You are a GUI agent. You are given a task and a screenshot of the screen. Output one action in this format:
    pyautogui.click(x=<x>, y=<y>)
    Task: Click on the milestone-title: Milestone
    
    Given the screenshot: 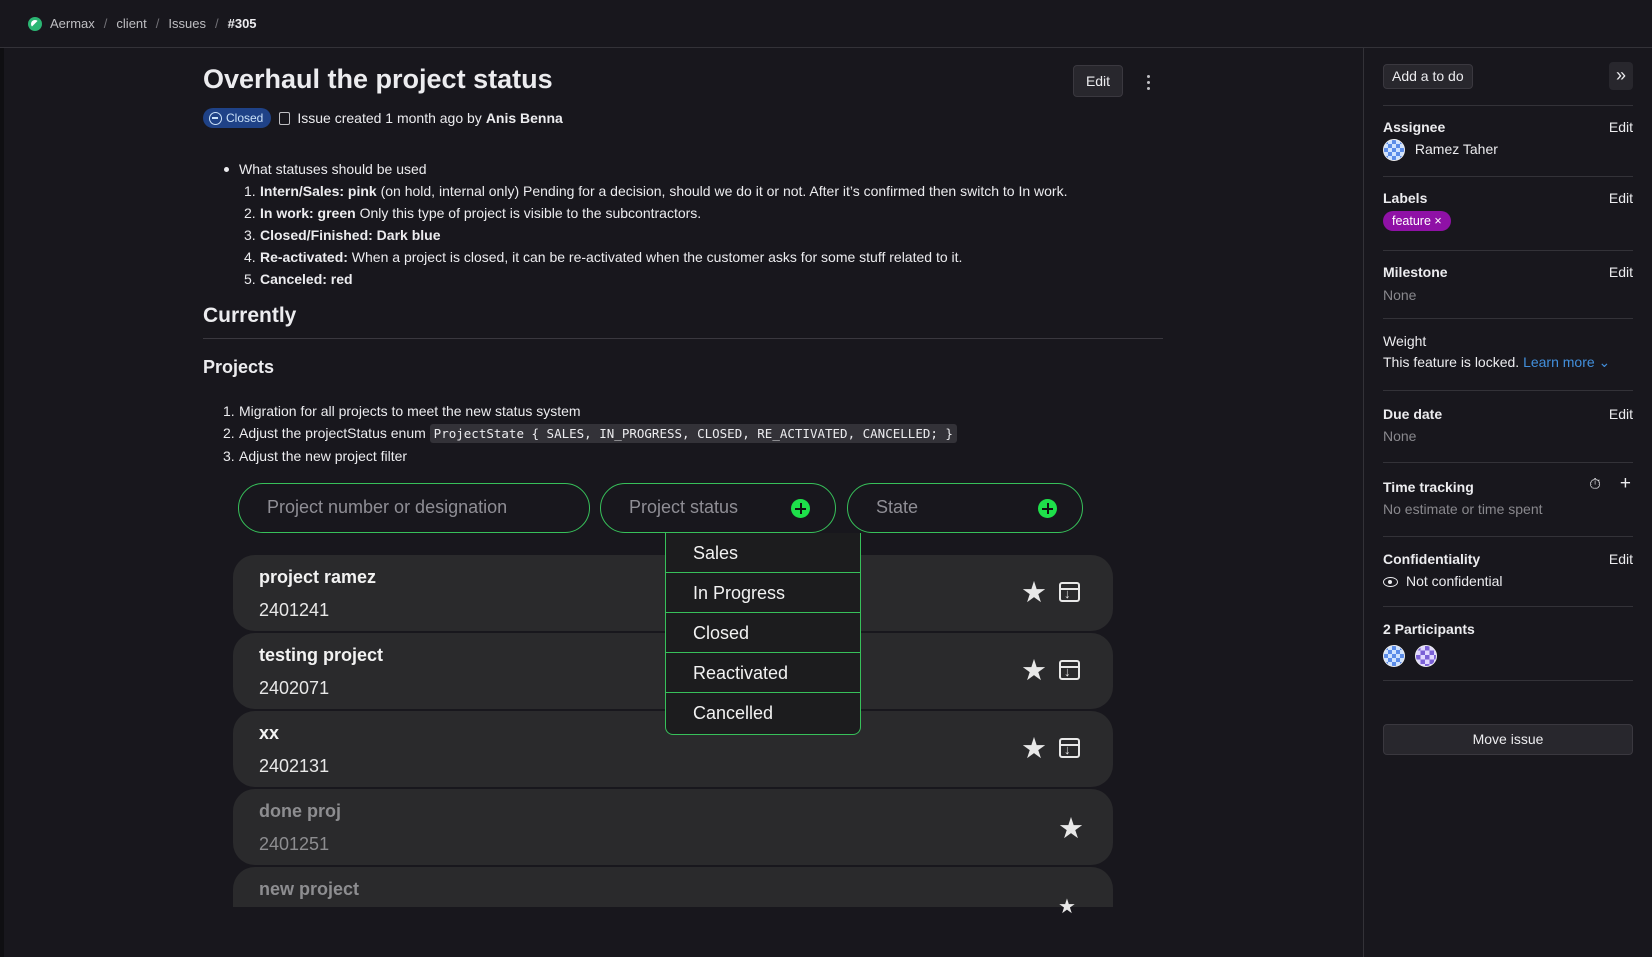 What is the action you would take?
    pyautogui.click(x=1415, y=272)
    